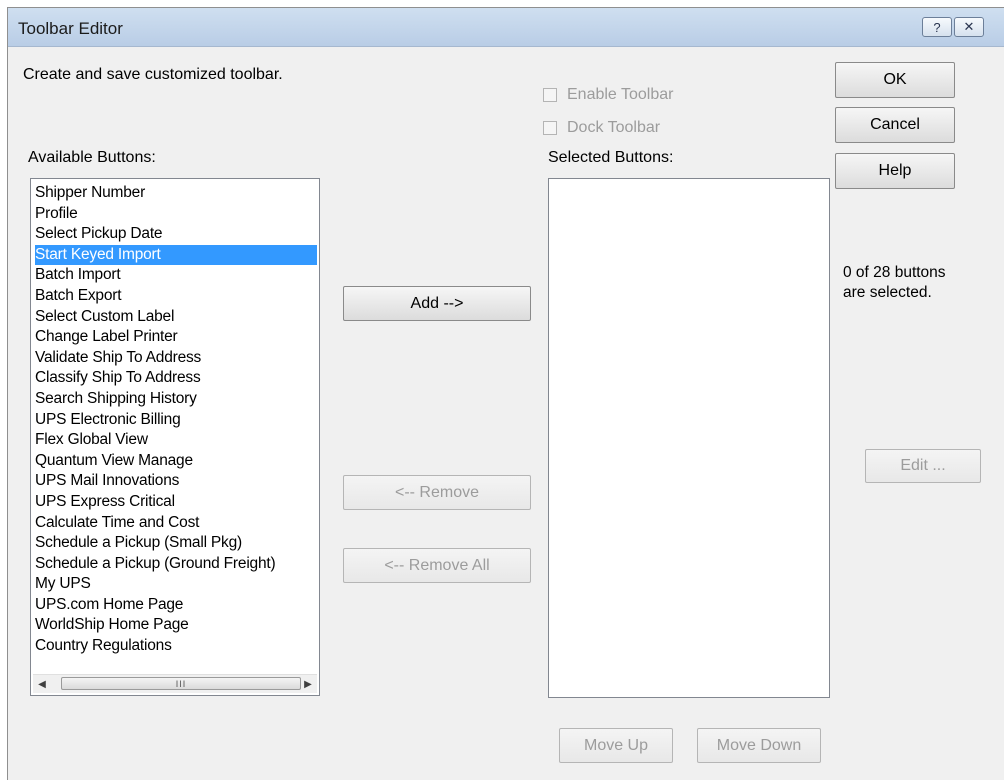  What do you see at coordinates (176, 358) in the screenshot?
I see `list-item: Validate Ship To Address` at bounding box center [176, 358].